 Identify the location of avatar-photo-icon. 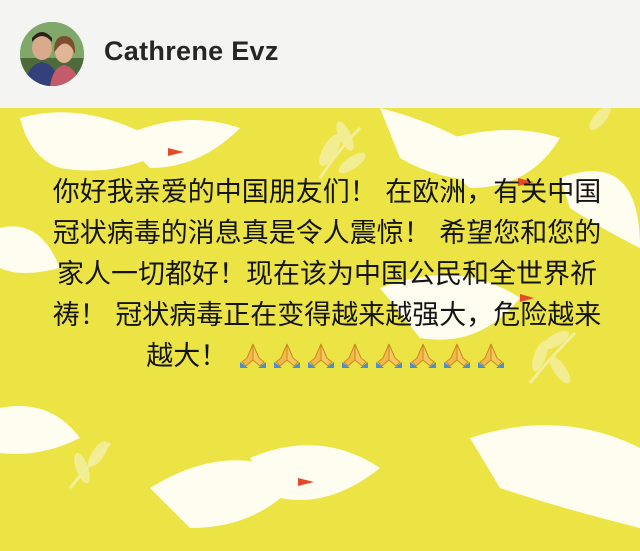
(52, 54).